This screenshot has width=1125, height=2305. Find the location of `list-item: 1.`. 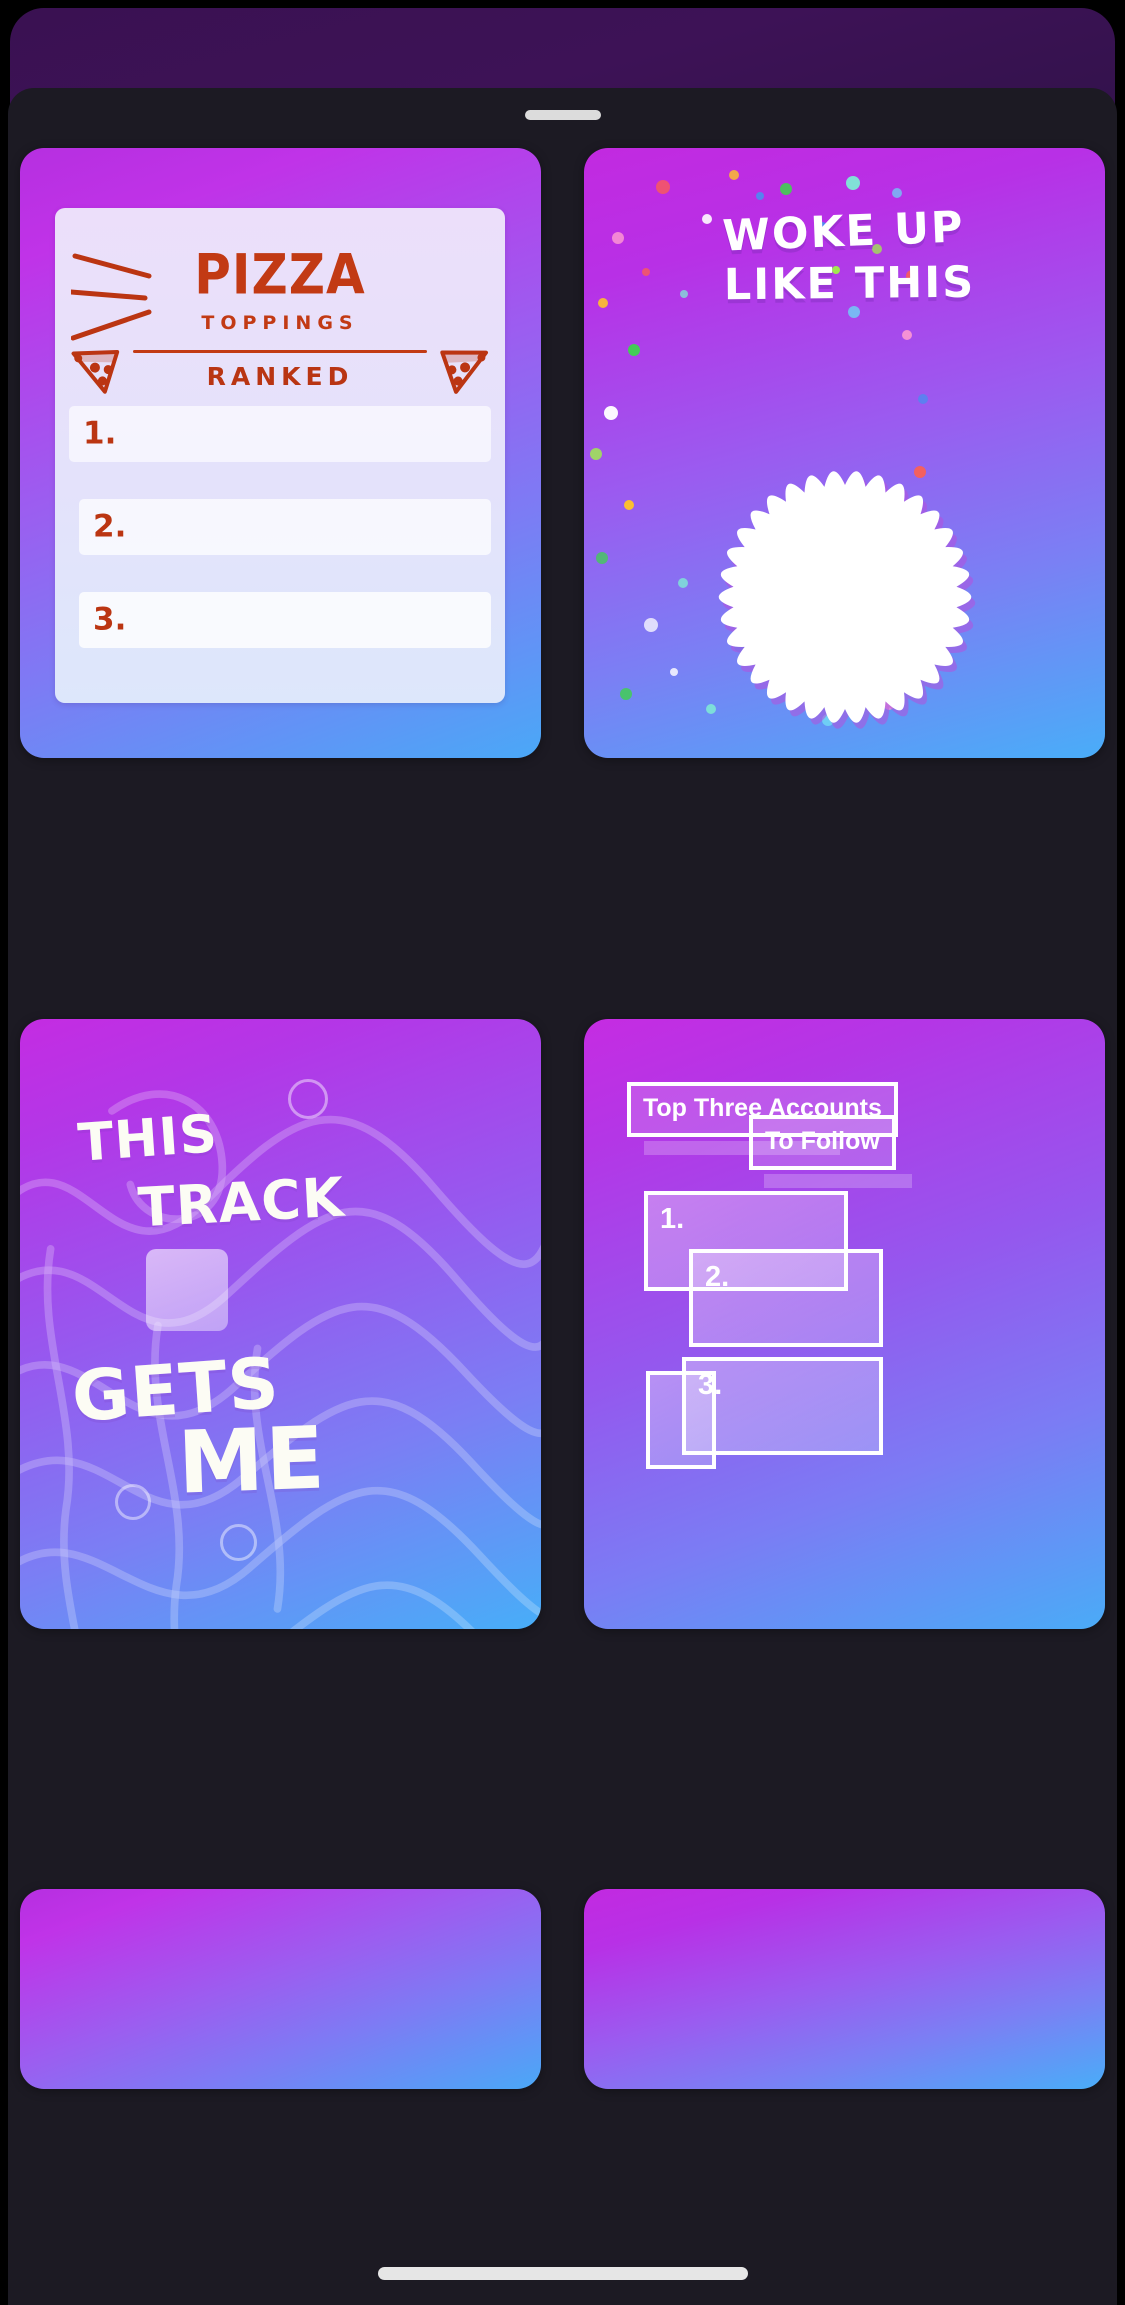

list-item: 1. is located at coordinates (280, 434).